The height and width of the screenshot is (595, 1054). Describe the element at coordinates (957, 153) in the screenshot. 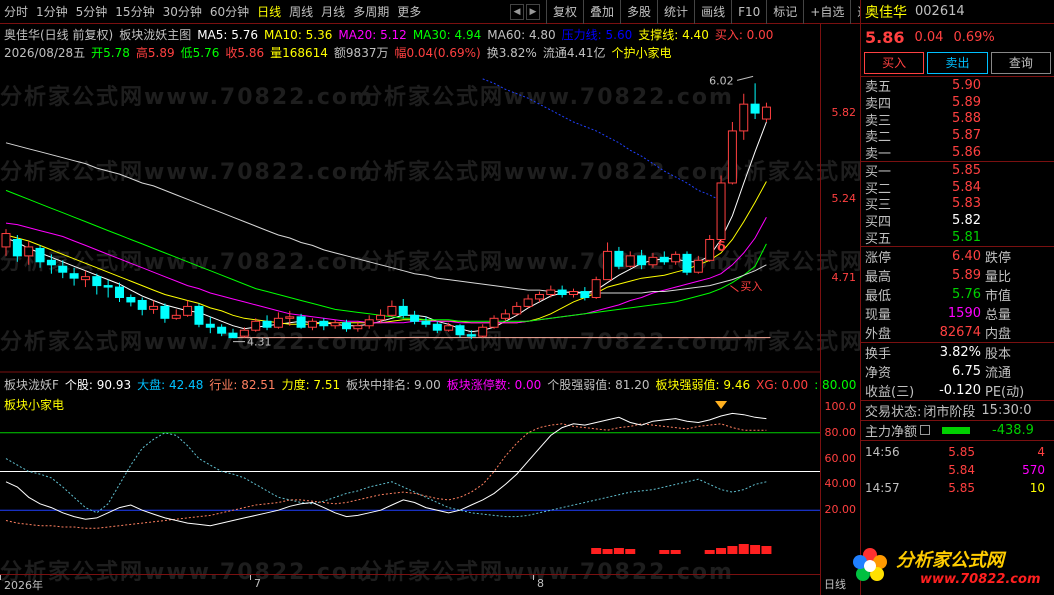

I see `ask-row: 卖一 5.86` at that location.